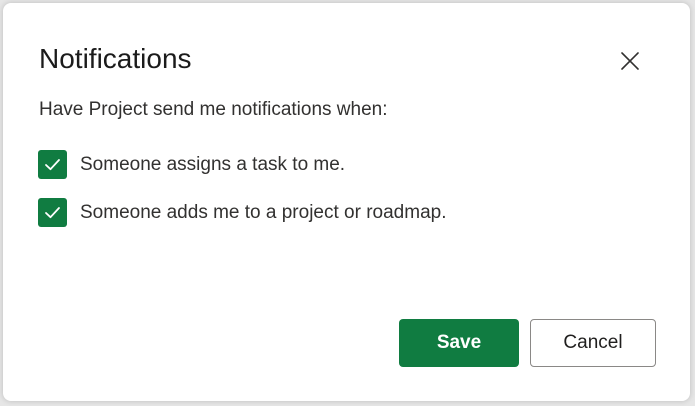 This screenshot has width=695, height=406. What do you see at coordinates (593, 343) in the screenshot?
I see `cancel-button: Cancel` at bounding box center [593, 343].